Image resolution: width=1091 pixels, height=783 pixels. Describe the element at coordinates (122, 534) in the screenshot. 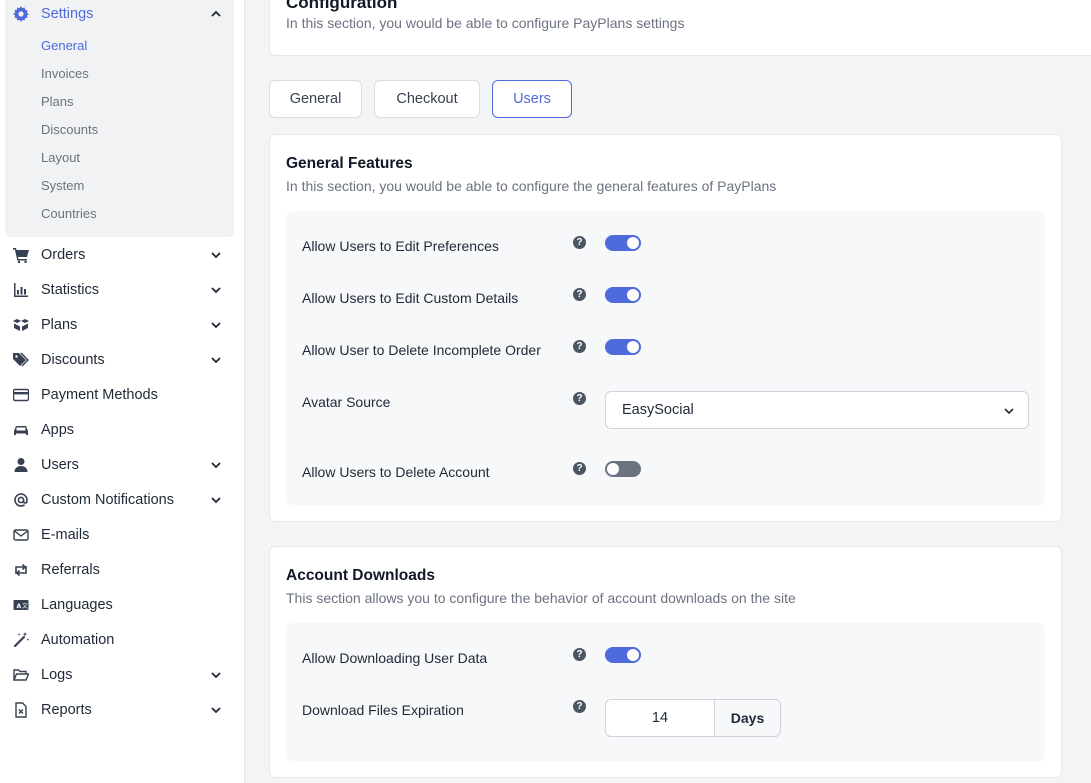

I see `sidebar-item-emails: E-mails` at that location.